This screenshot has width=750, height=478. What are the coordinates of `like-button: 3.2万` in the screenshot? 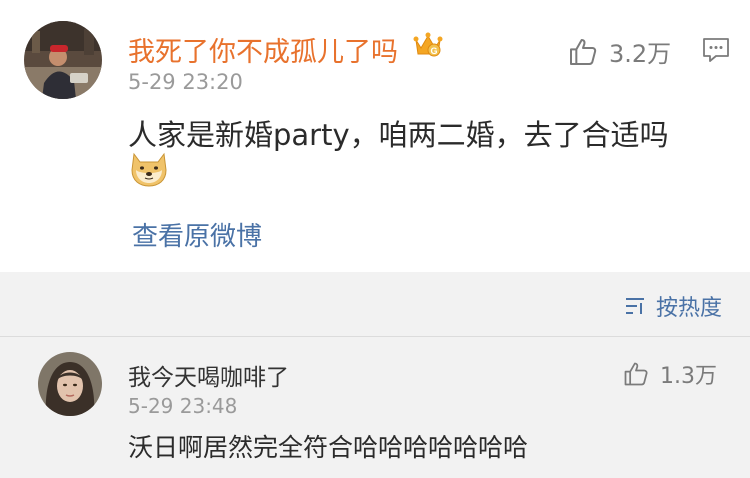 It's located at (619, 51).